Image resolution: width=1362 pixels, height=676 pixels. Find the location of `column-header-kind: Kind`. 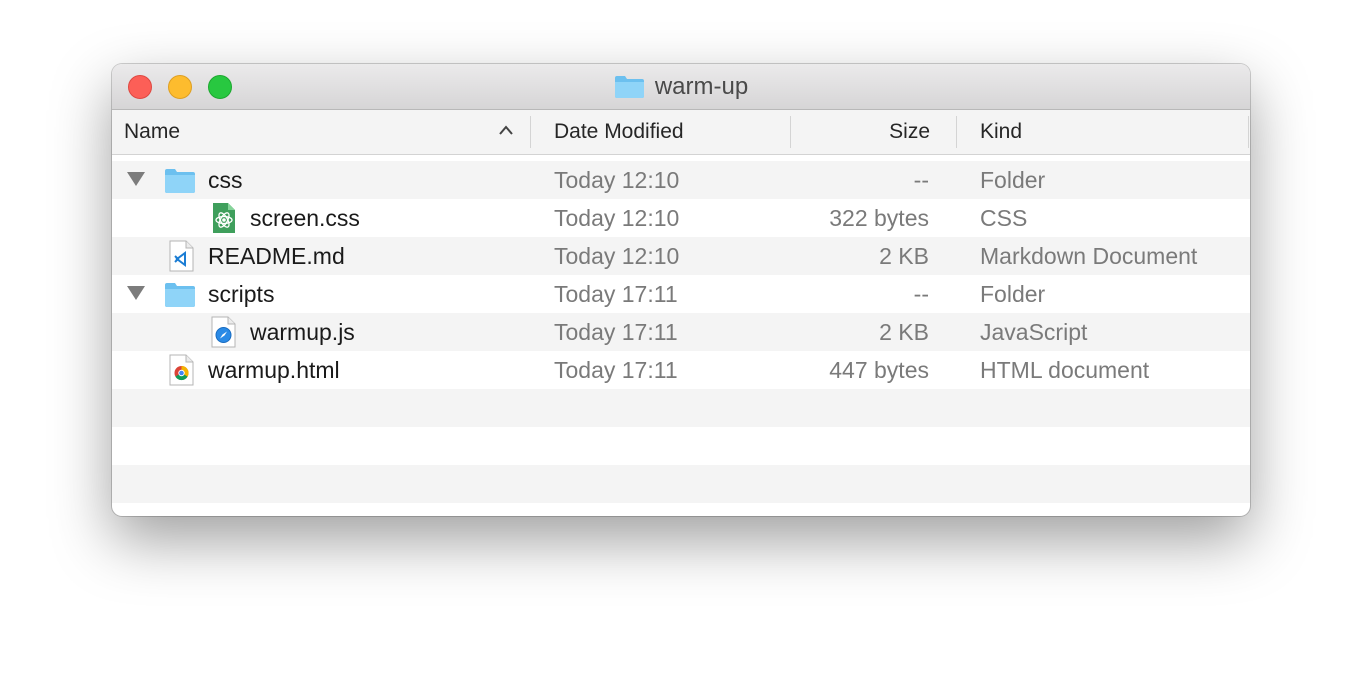

column-header-kind: Kind is located at coordinates (1110, 132).